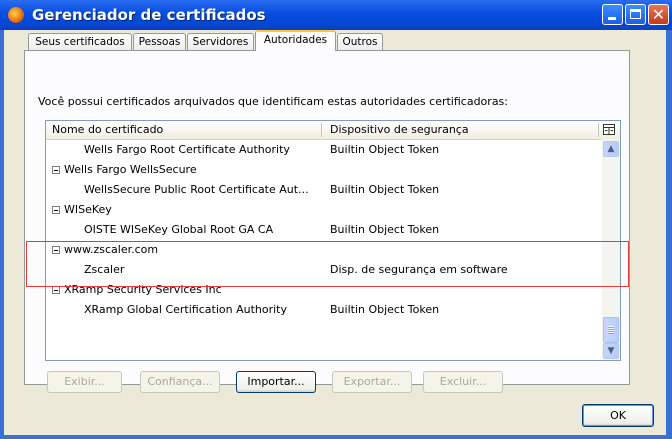 Image resolution: width=672 pixels, height=439 pixels. Describe the element at coordinates (88, 209) in the screenshot. I see `group-name: WISeKey` at that location.